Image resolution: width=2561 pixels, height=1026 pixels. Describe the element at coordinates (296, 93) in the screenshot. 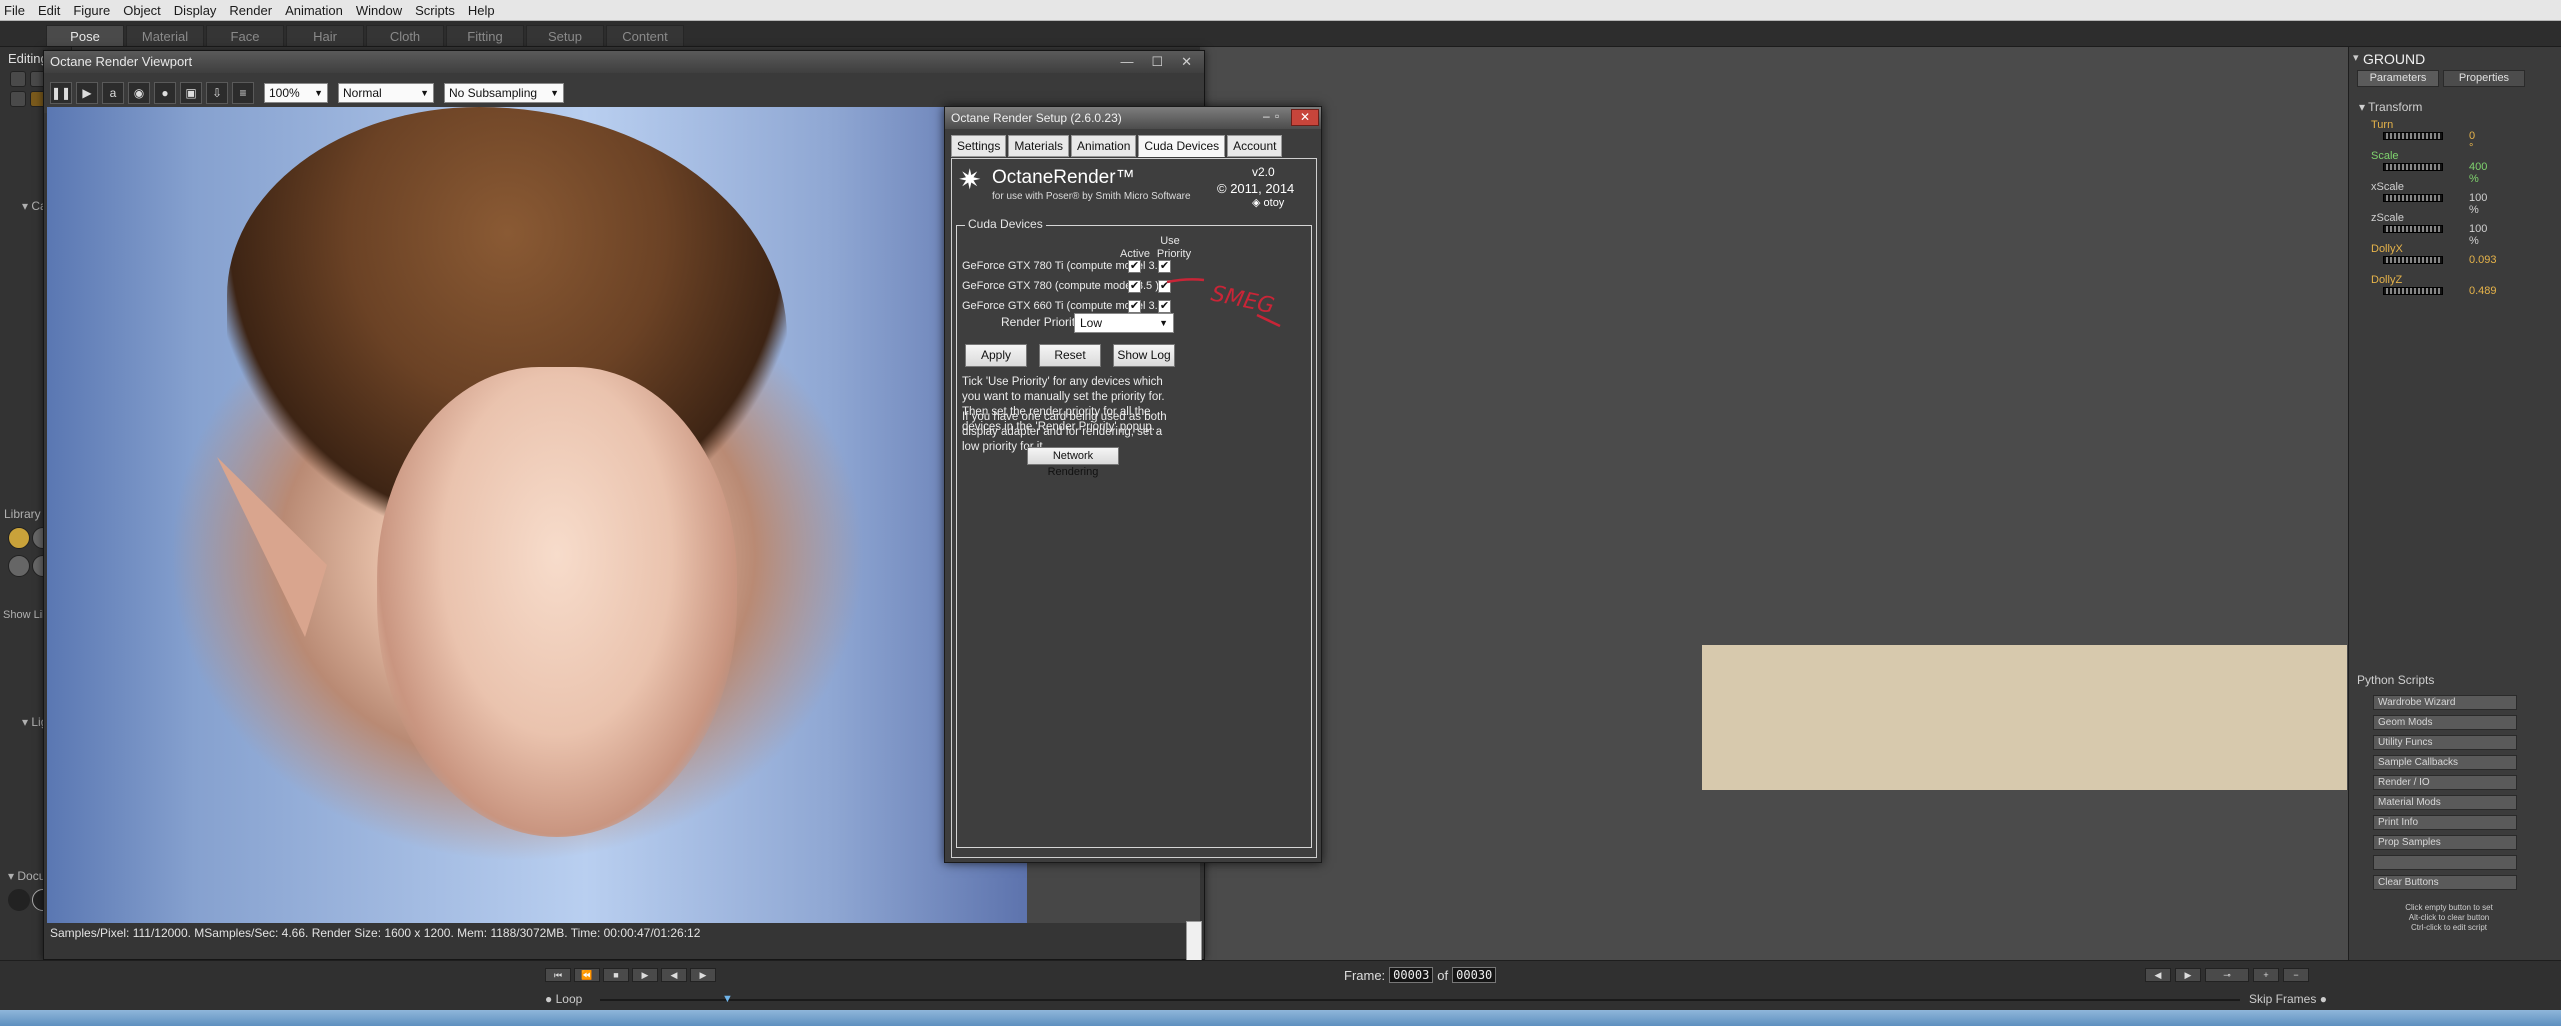

I see `zoom-select: 100% ▼` at that location.